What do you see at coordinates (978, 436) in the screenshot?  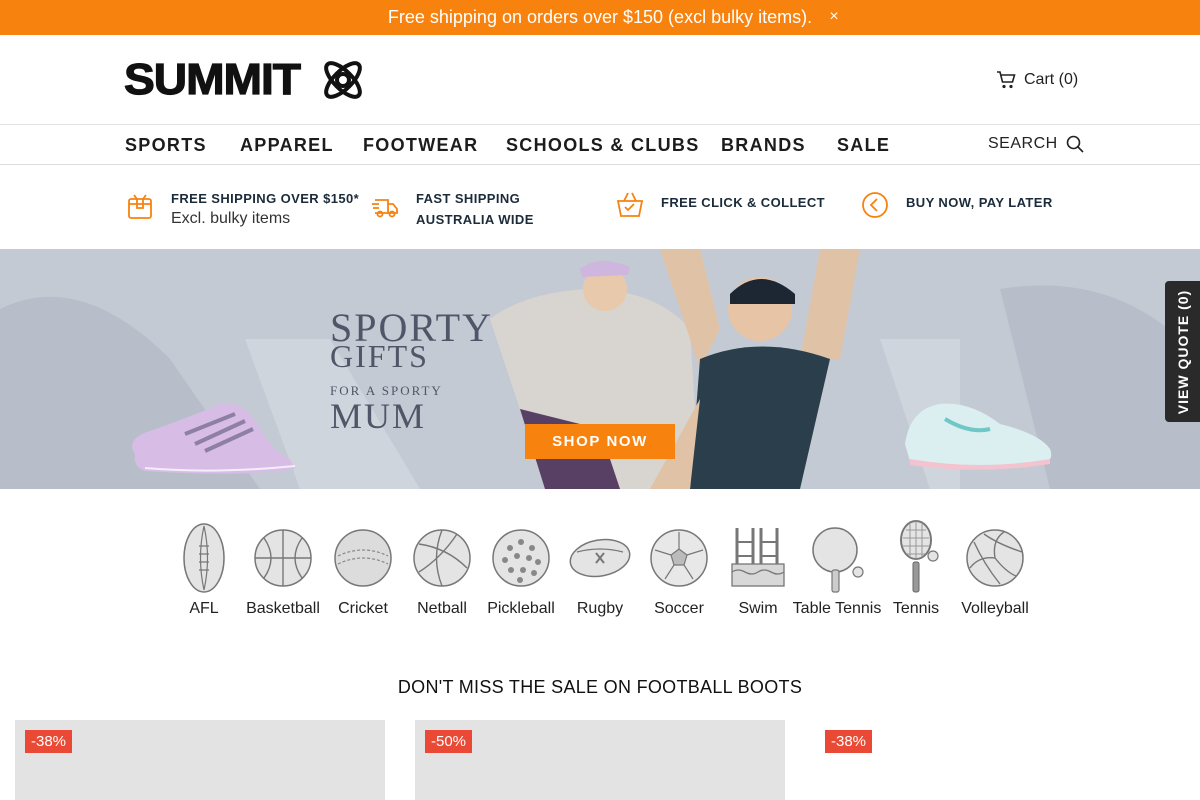 I see `right-shoe-image` at bounding box center [978, 436].